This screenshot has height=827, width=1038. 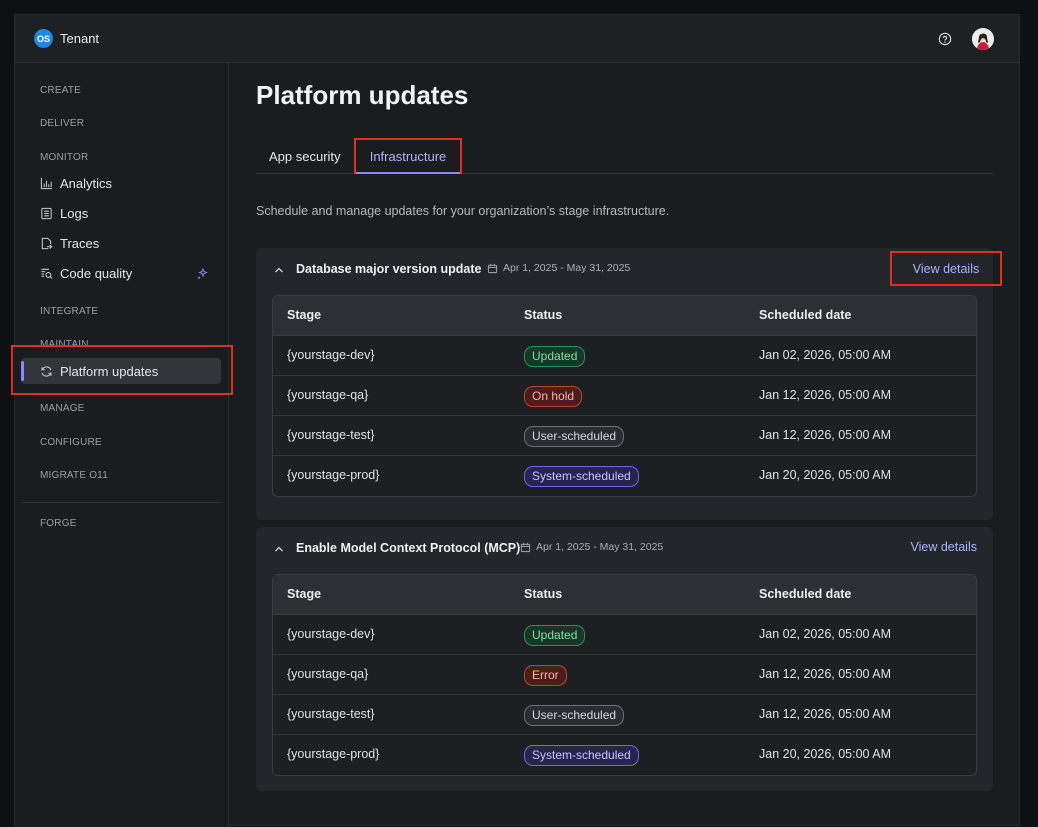 What do you see at coordinates (983, 39) in the screenshot?
I see `user-avatar-icon` at bounding box center [983, 39].